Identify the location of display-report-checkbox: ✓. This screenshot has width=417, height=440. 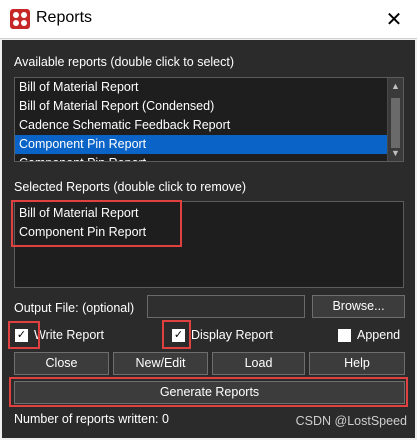
(178, 335).